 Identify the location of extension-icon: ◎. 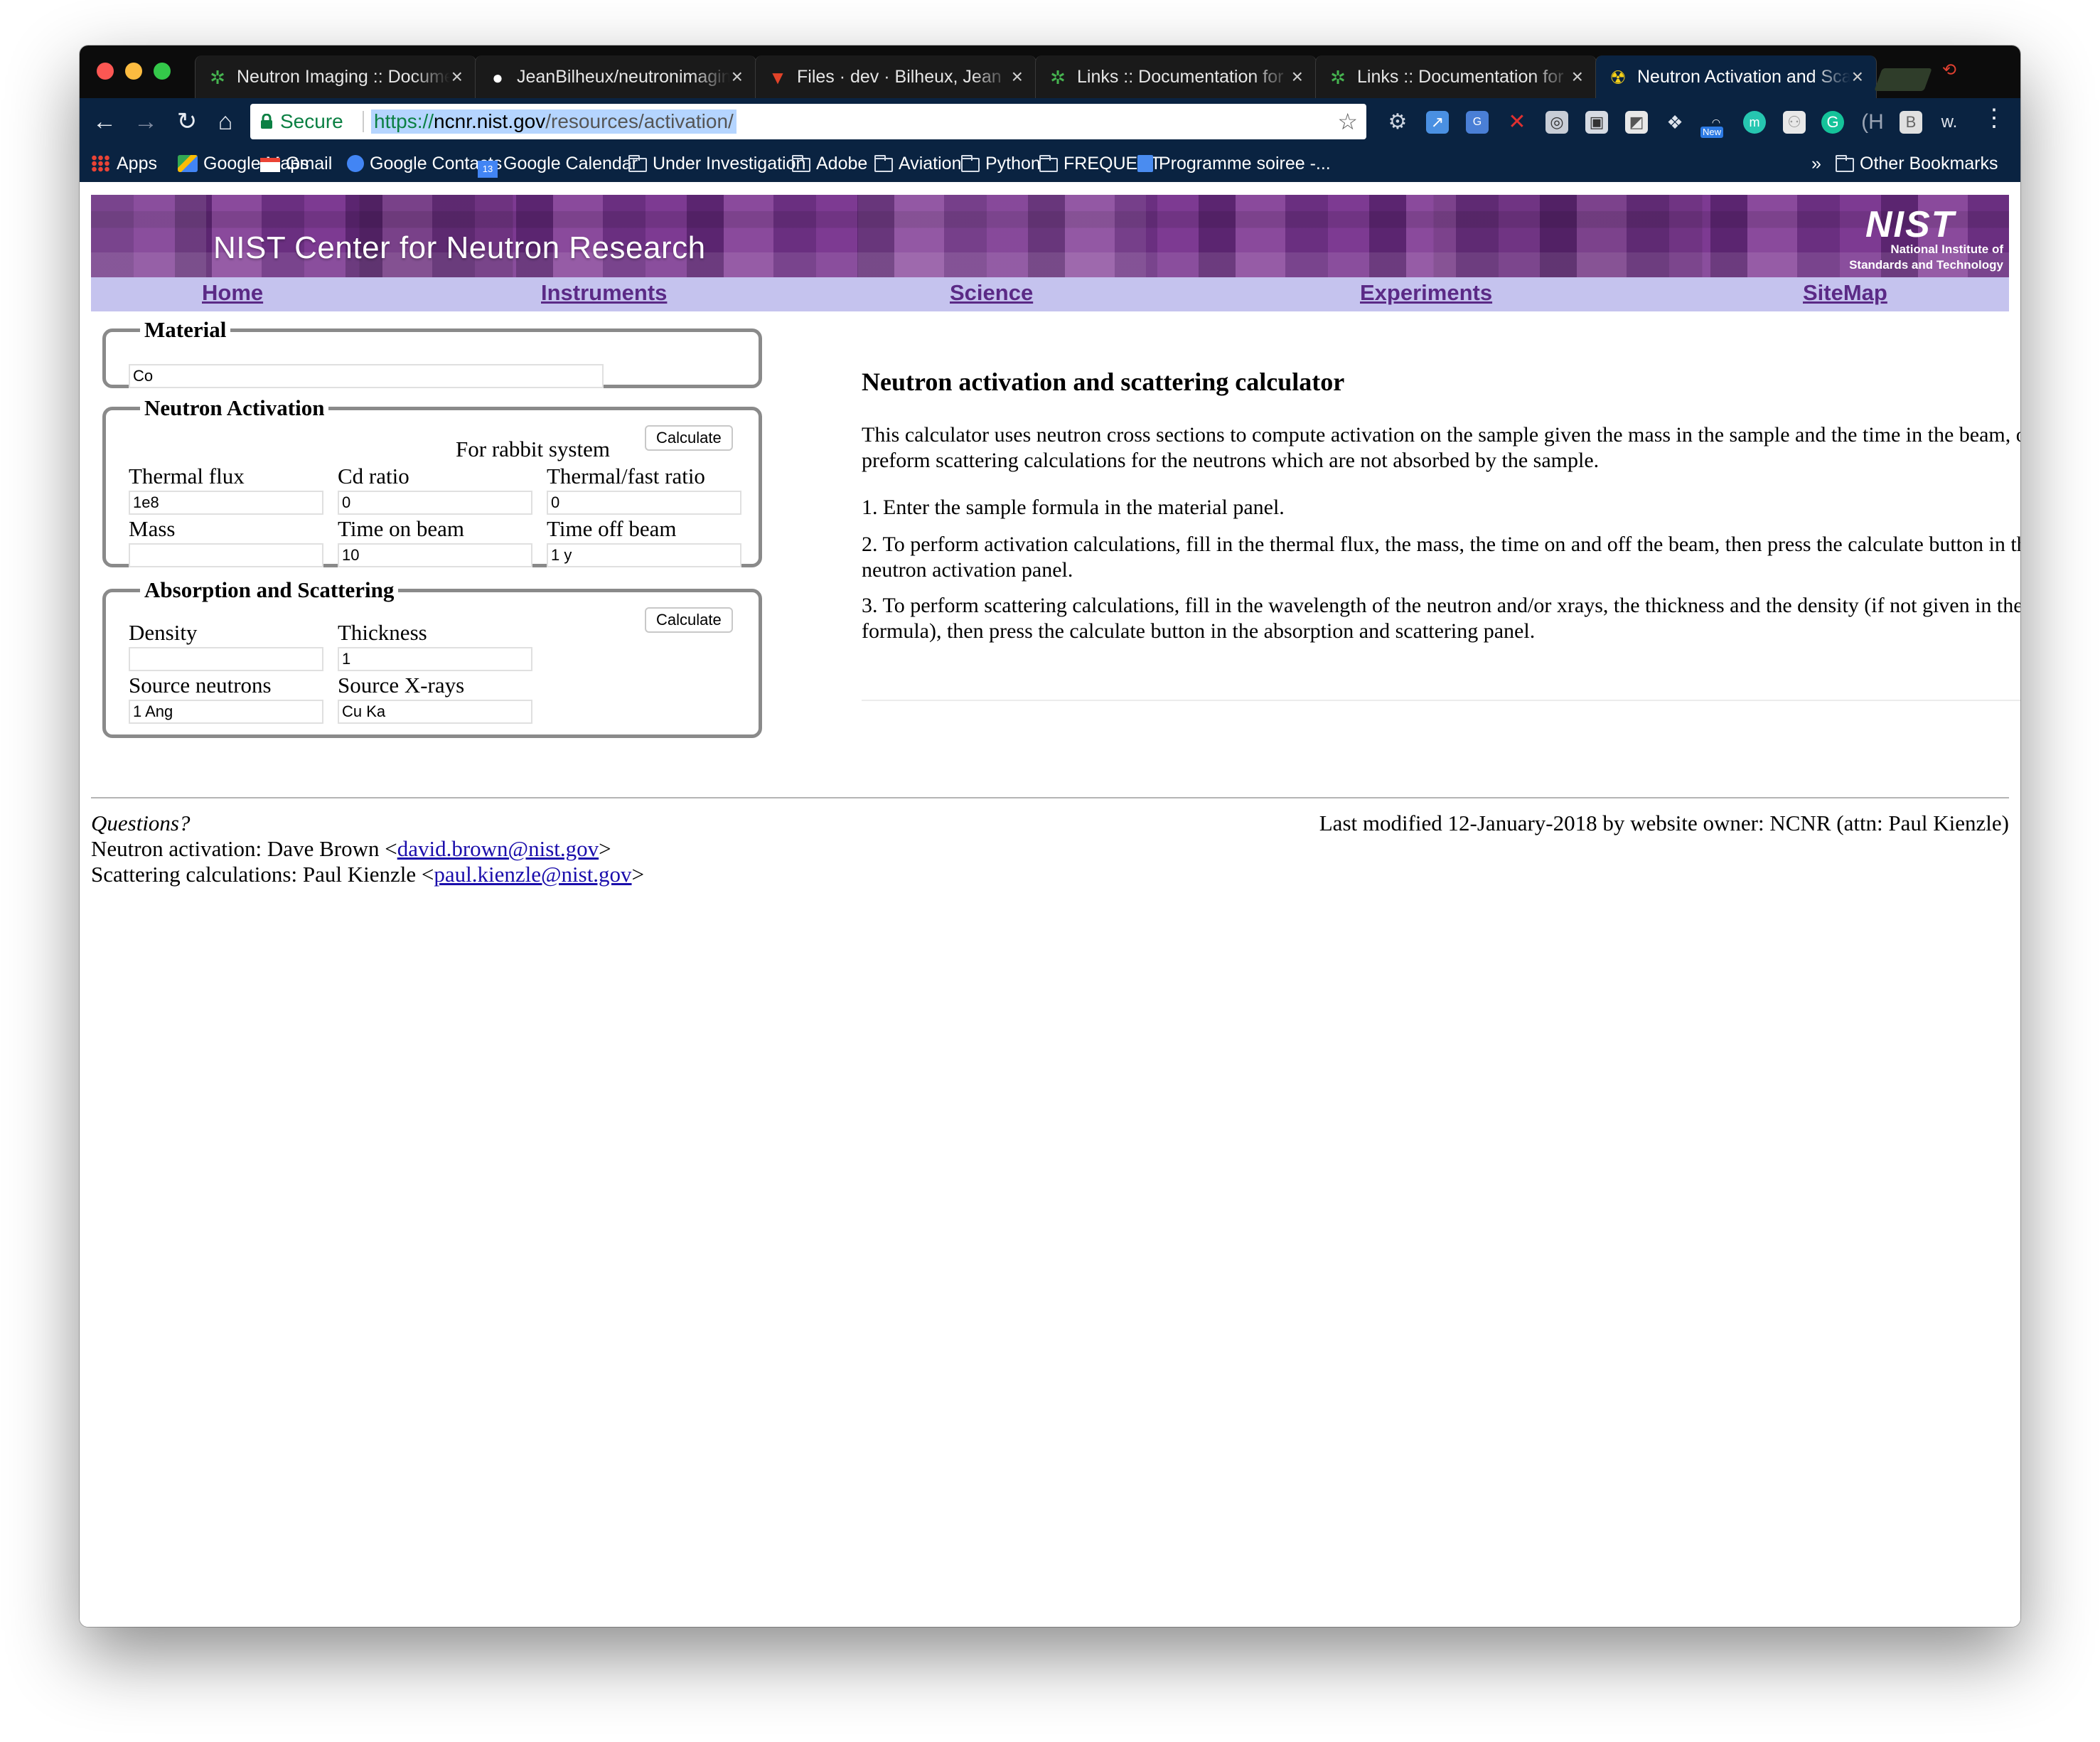
(1557, 123).